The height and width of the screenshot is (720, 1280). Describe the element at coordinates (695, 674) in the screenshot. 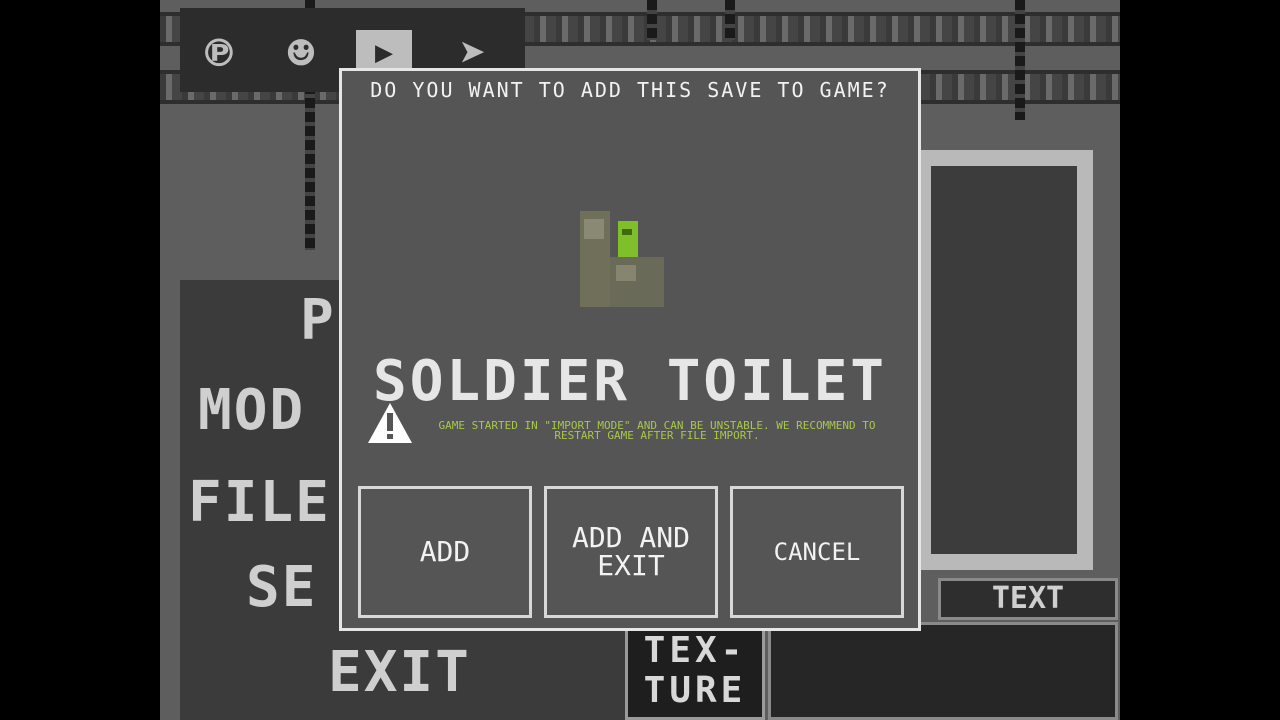

I see `texture-tile: TEX-TURE` at that location.